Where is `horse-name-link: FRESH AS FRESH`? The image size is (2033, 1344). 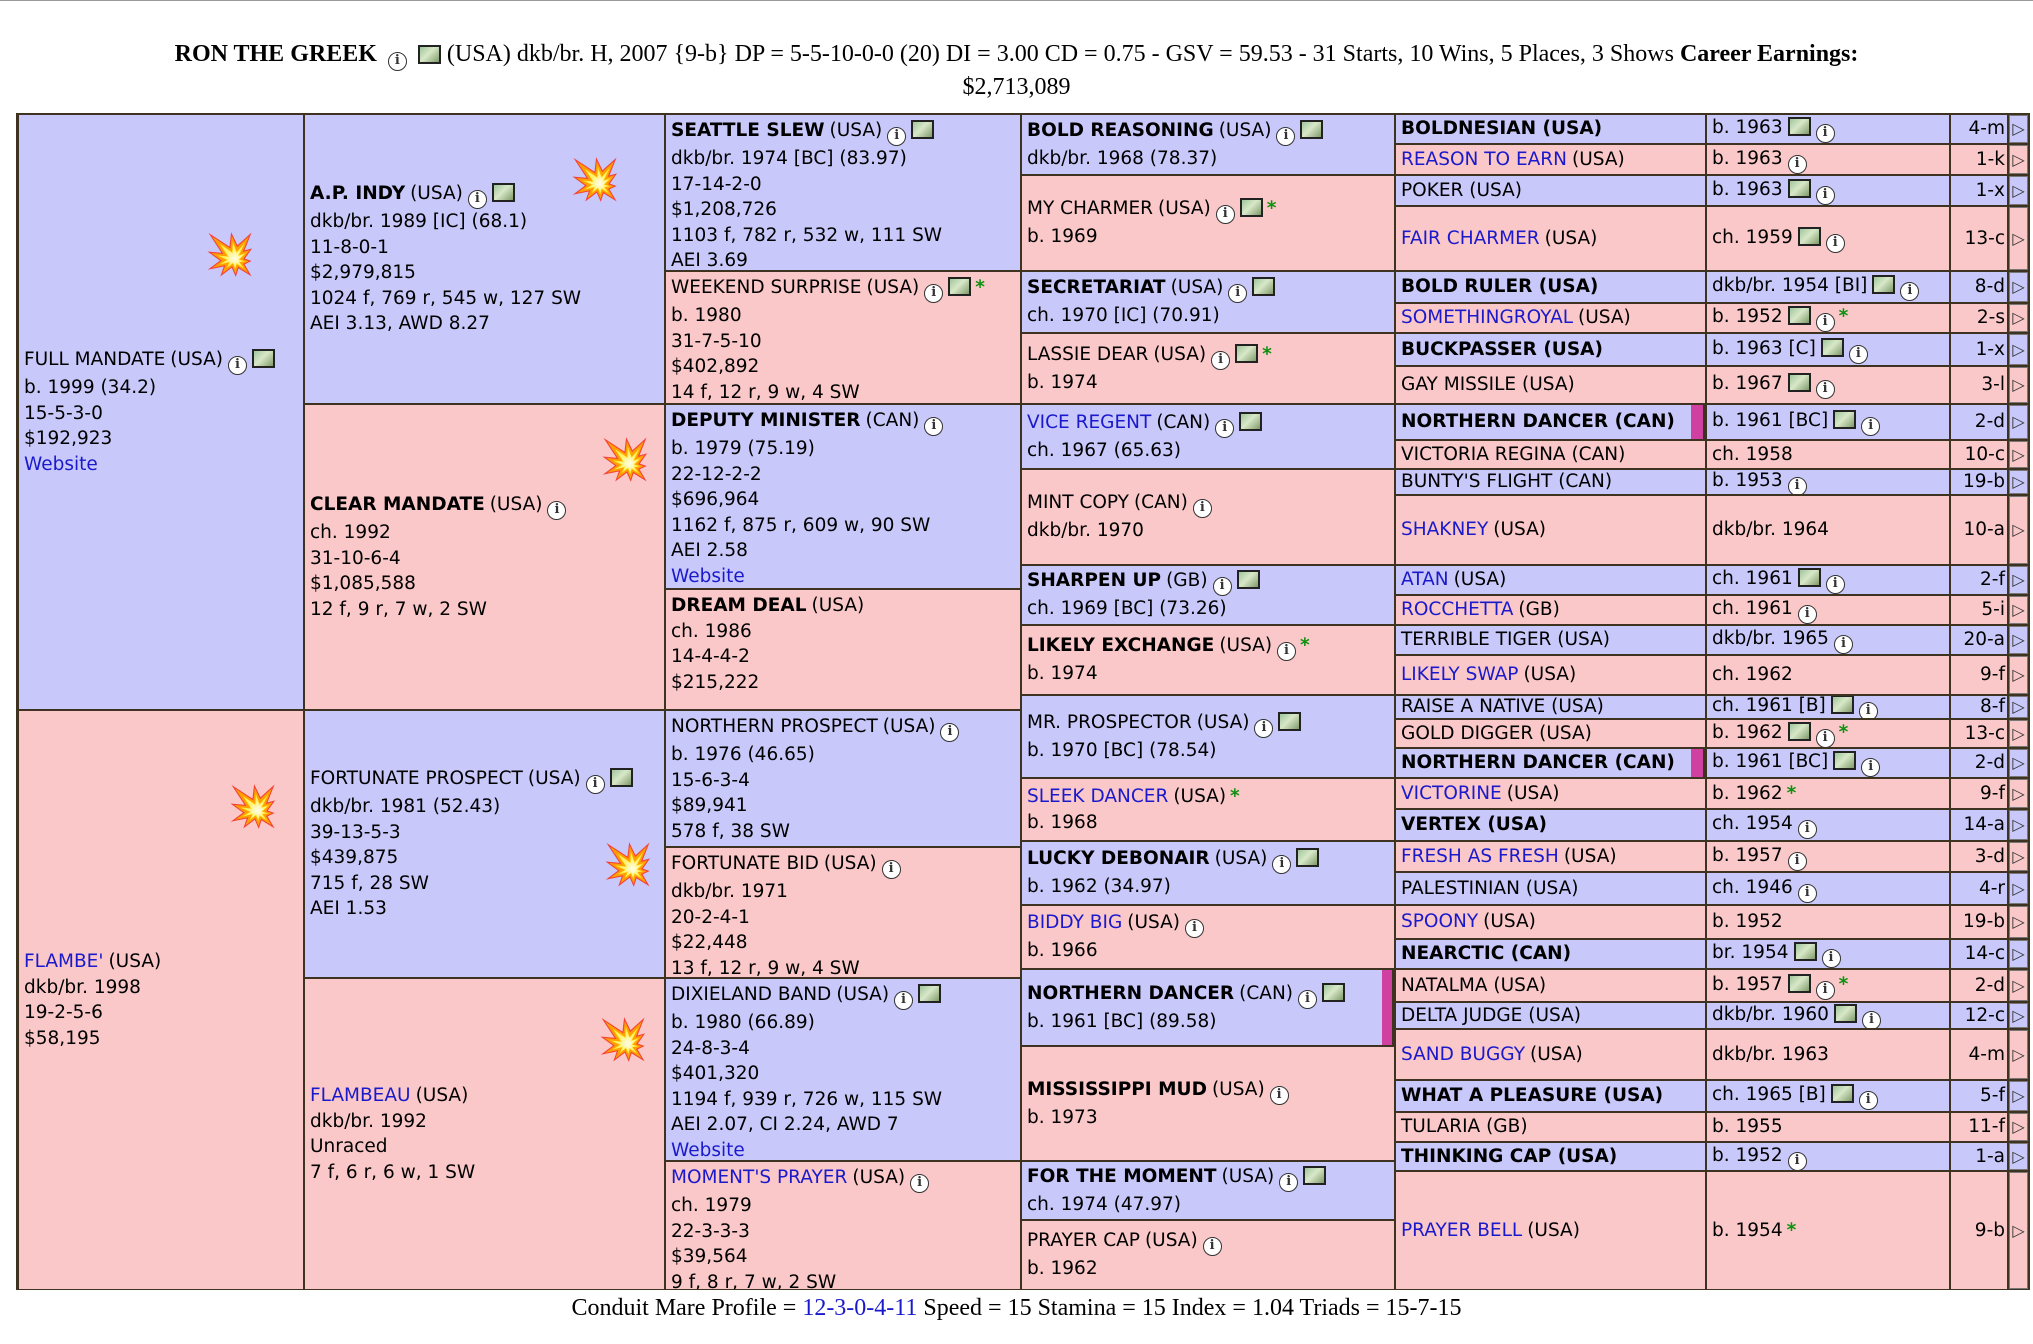 horse-name-link: FRESH AS FRESH is located at coordinates (1480, 856).